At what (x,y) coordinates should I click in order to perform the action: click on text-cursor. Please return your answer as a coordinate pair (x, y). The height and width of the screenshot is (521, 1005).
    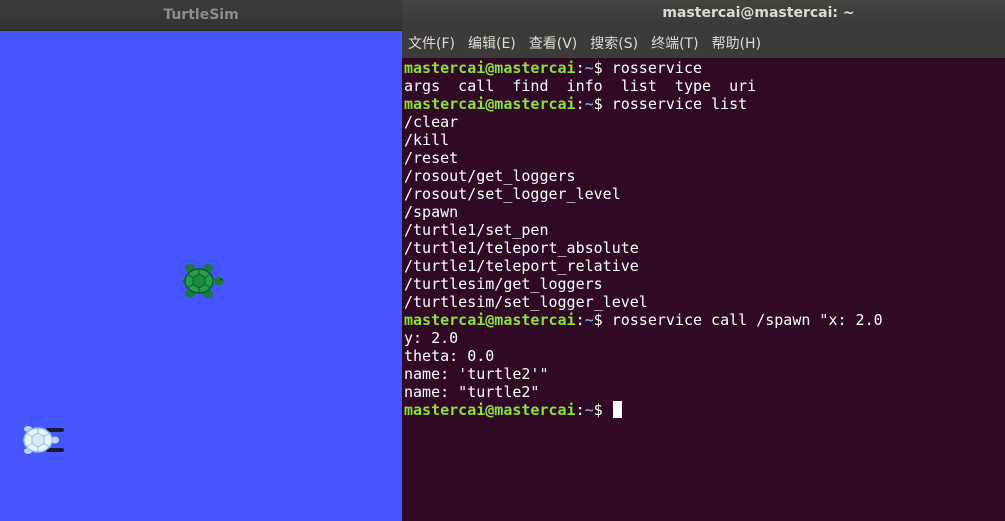
    Looking at the image, I should click on (617, 409).